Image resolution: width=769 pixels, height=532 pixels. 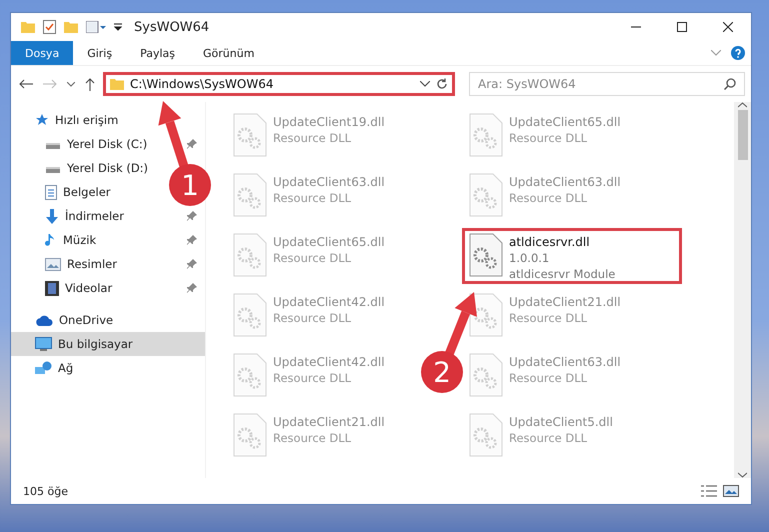 I want to click on checklist-icon, so click(x=49, y=27).